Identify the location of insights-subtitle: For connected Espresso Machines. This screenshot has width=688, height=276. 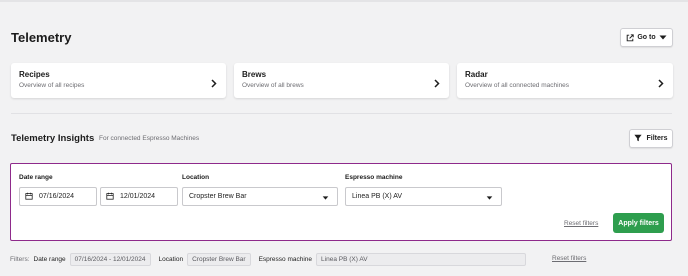
(149, 138).